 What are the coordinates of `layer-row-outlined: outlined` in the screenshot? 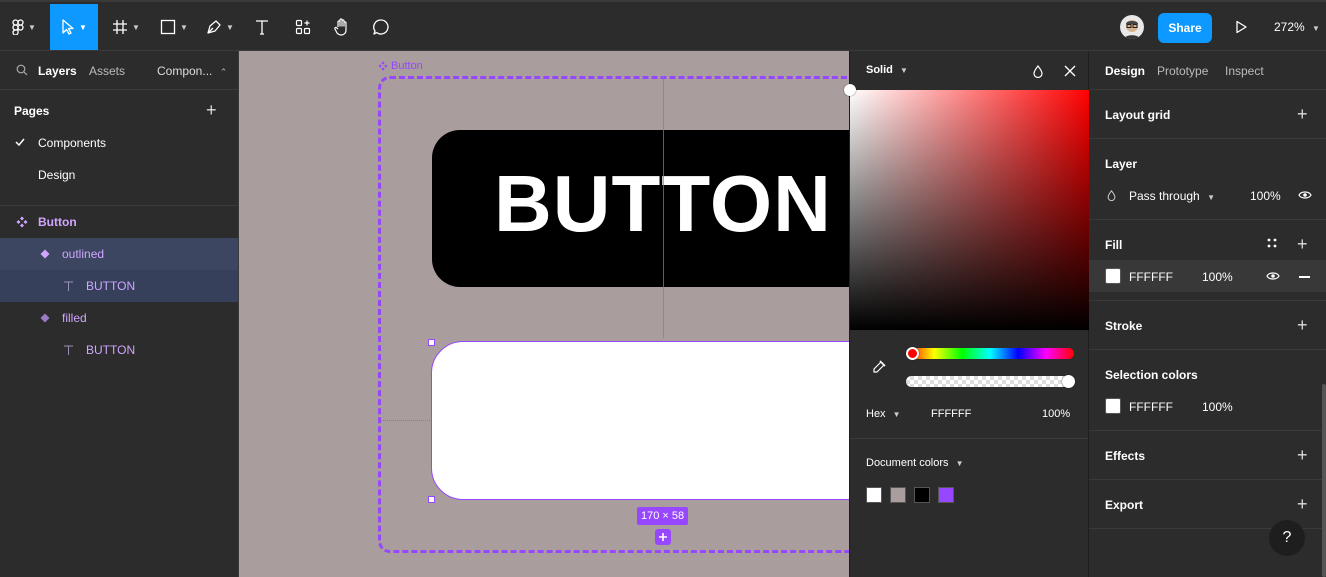 It's located at (119, 254).